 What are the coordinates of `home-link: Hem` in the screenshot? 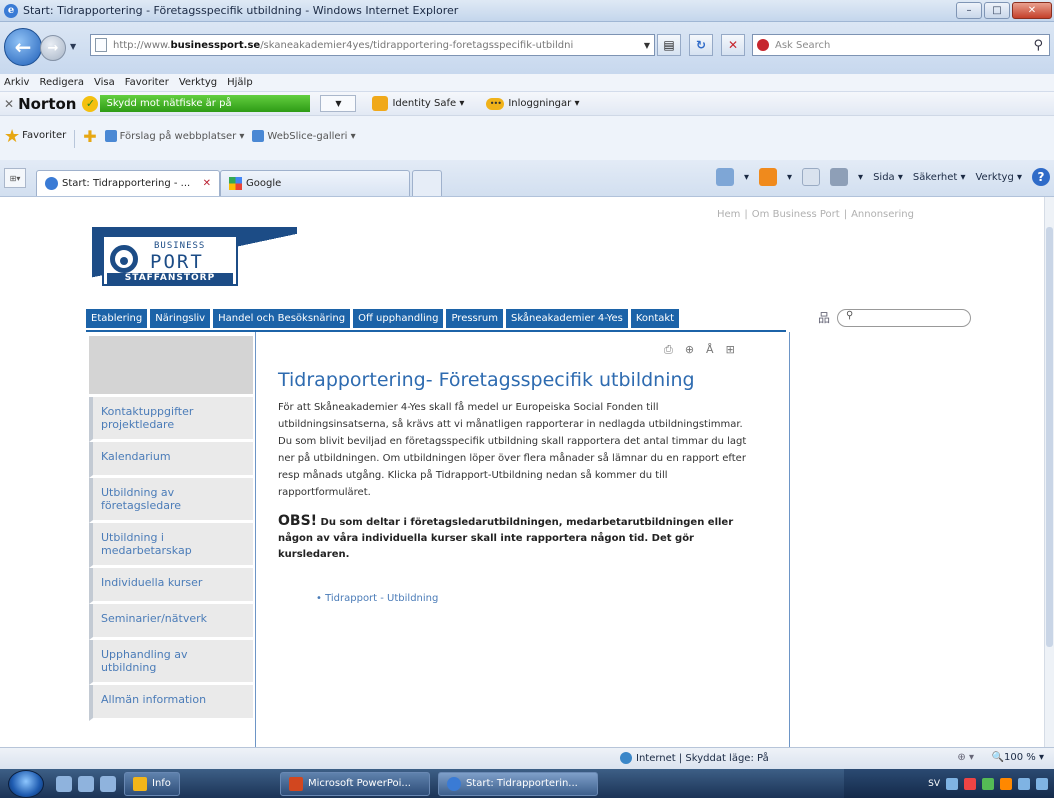 It's located at (728, 214).